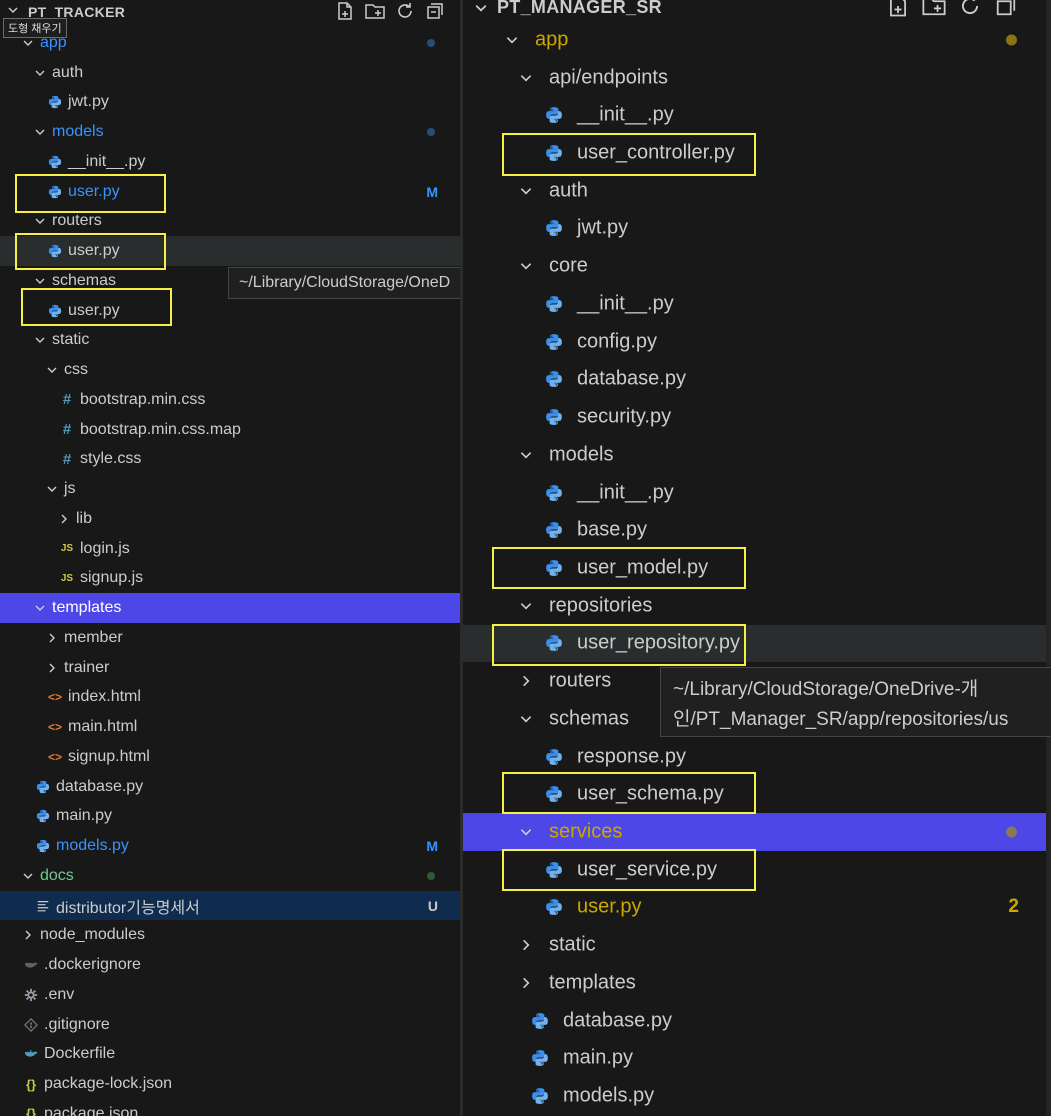 The width and height of the screenshot is (1051, 1116). Describe the element at coordinates (757, 568) in the screenshot. I see `tree-file: user_model.py` at that location.